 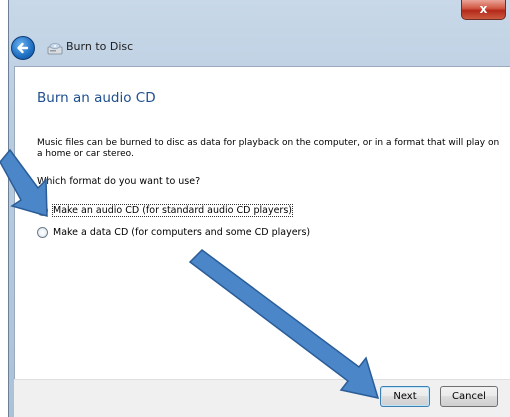 What do you see at coordinates (469, 396) in the screenshot?
I see `cancel-button: Cancel` at bounding box center [469, 396].